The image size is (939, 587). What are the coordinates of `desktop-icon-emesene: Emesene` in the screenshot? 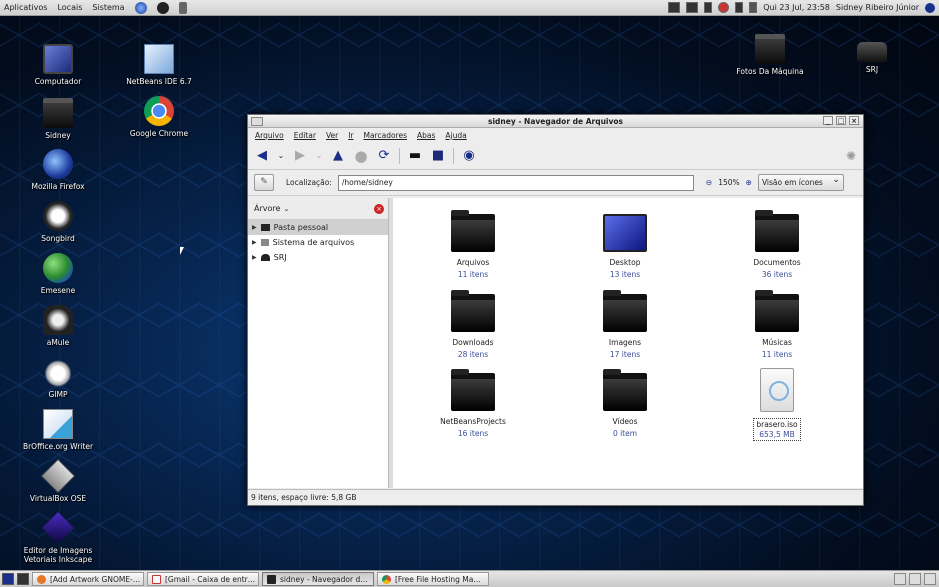 It's located at (58, 274).